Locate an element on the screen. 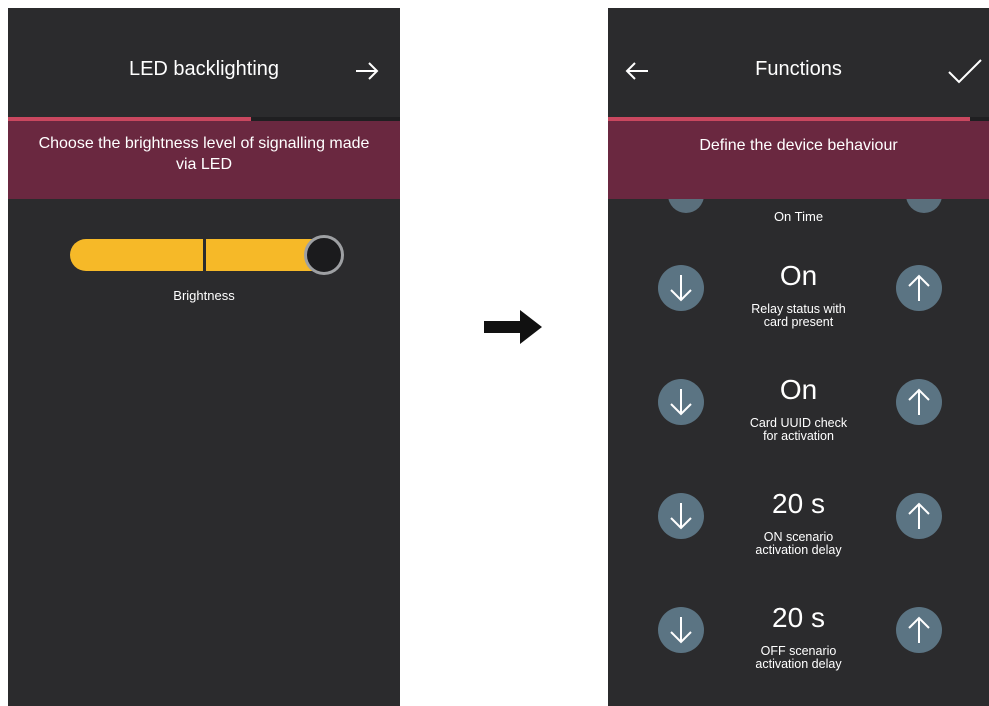  brightness-slider-track is located at coordinates (201, 255).